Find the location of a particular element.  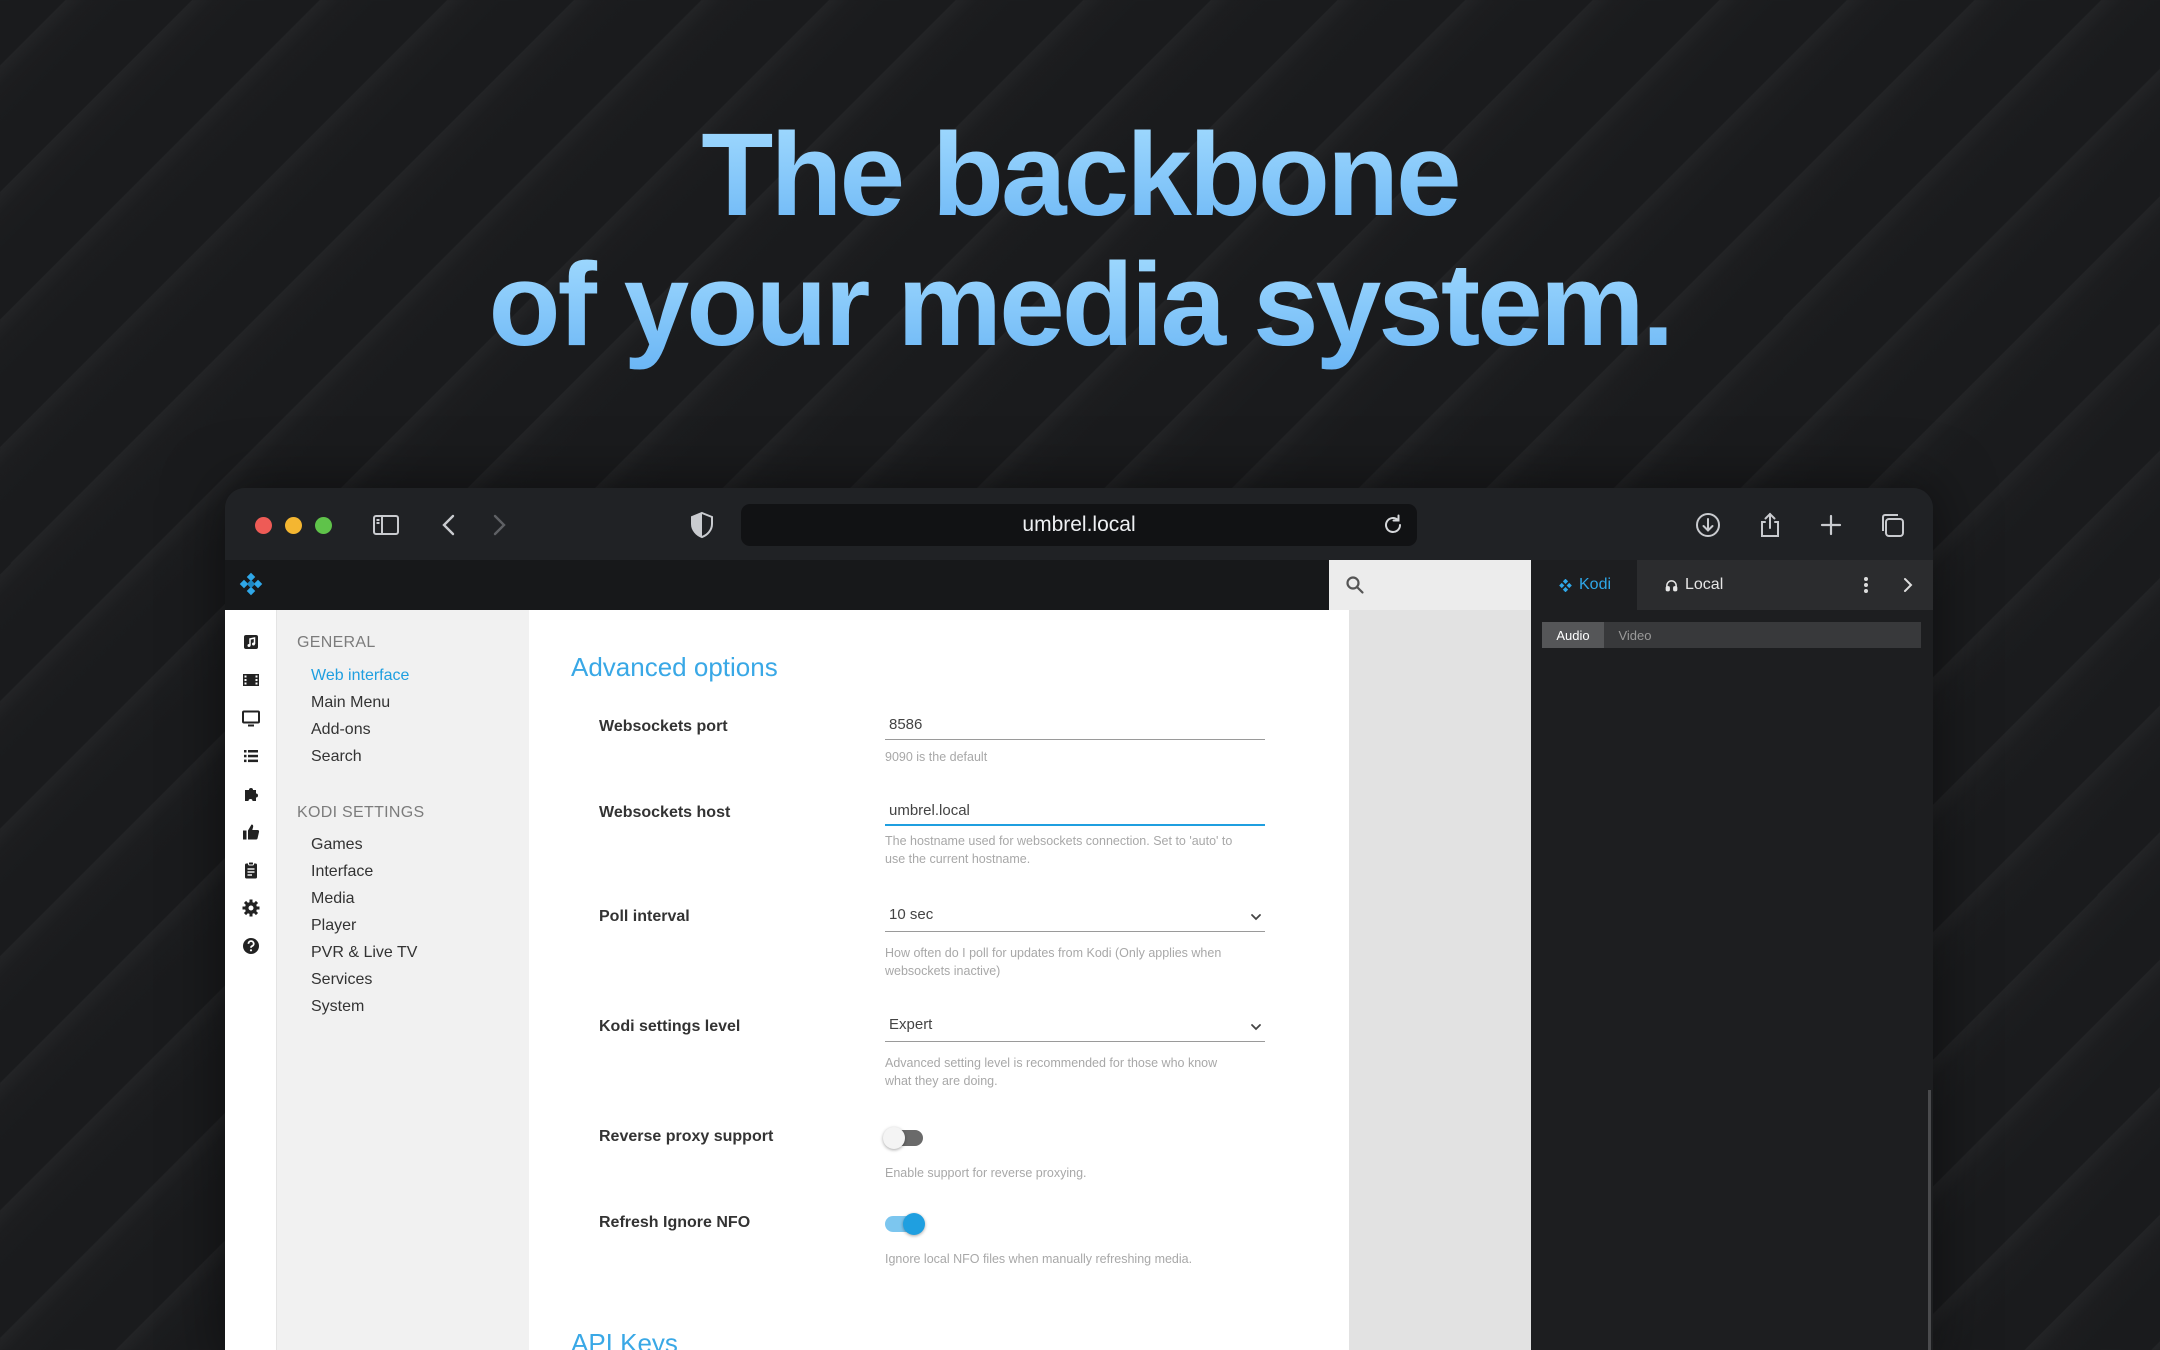

zoom-window-button is located at coordinates (323, 525).